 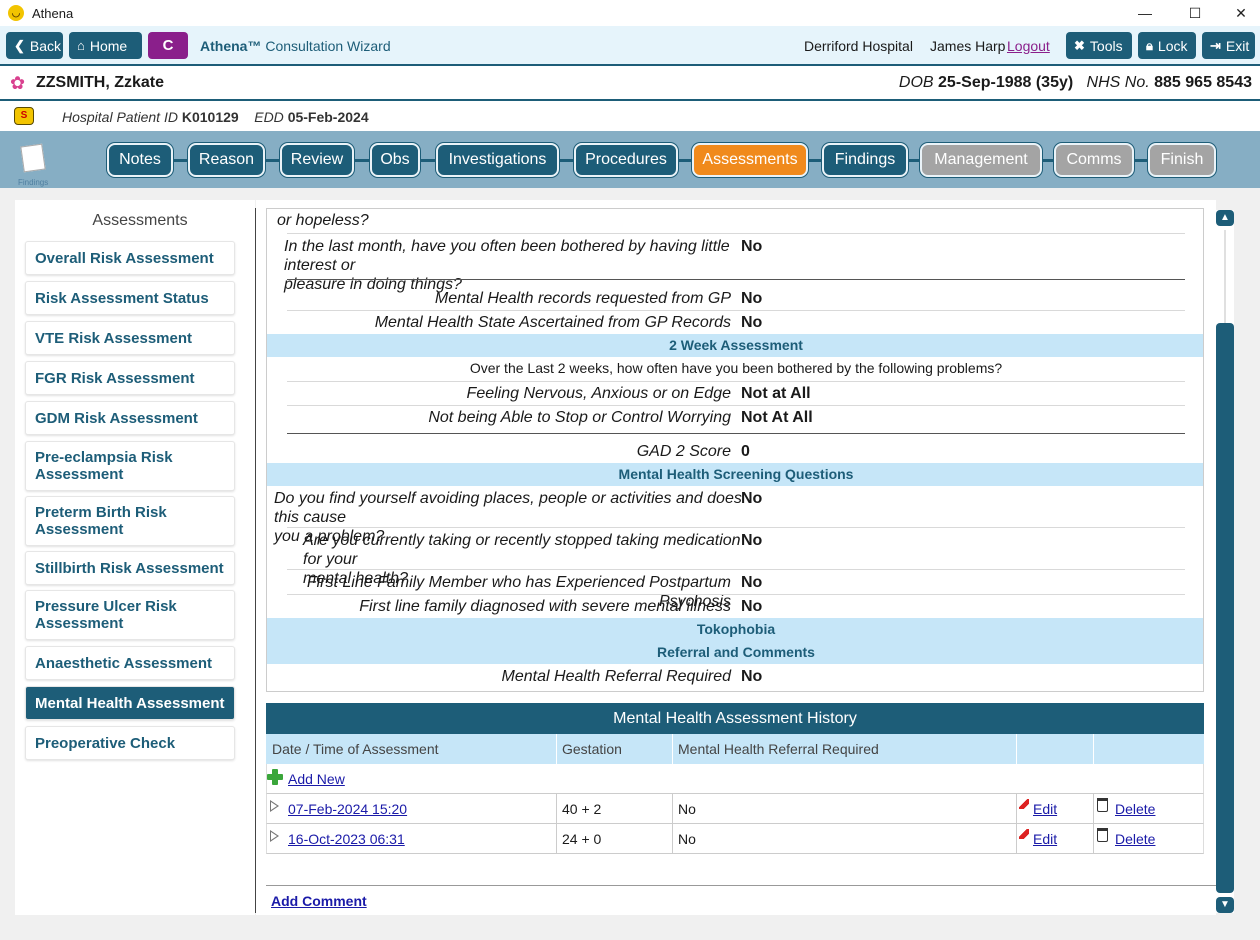 I want to click on tab-management: Management, so click(x=981, y=160).